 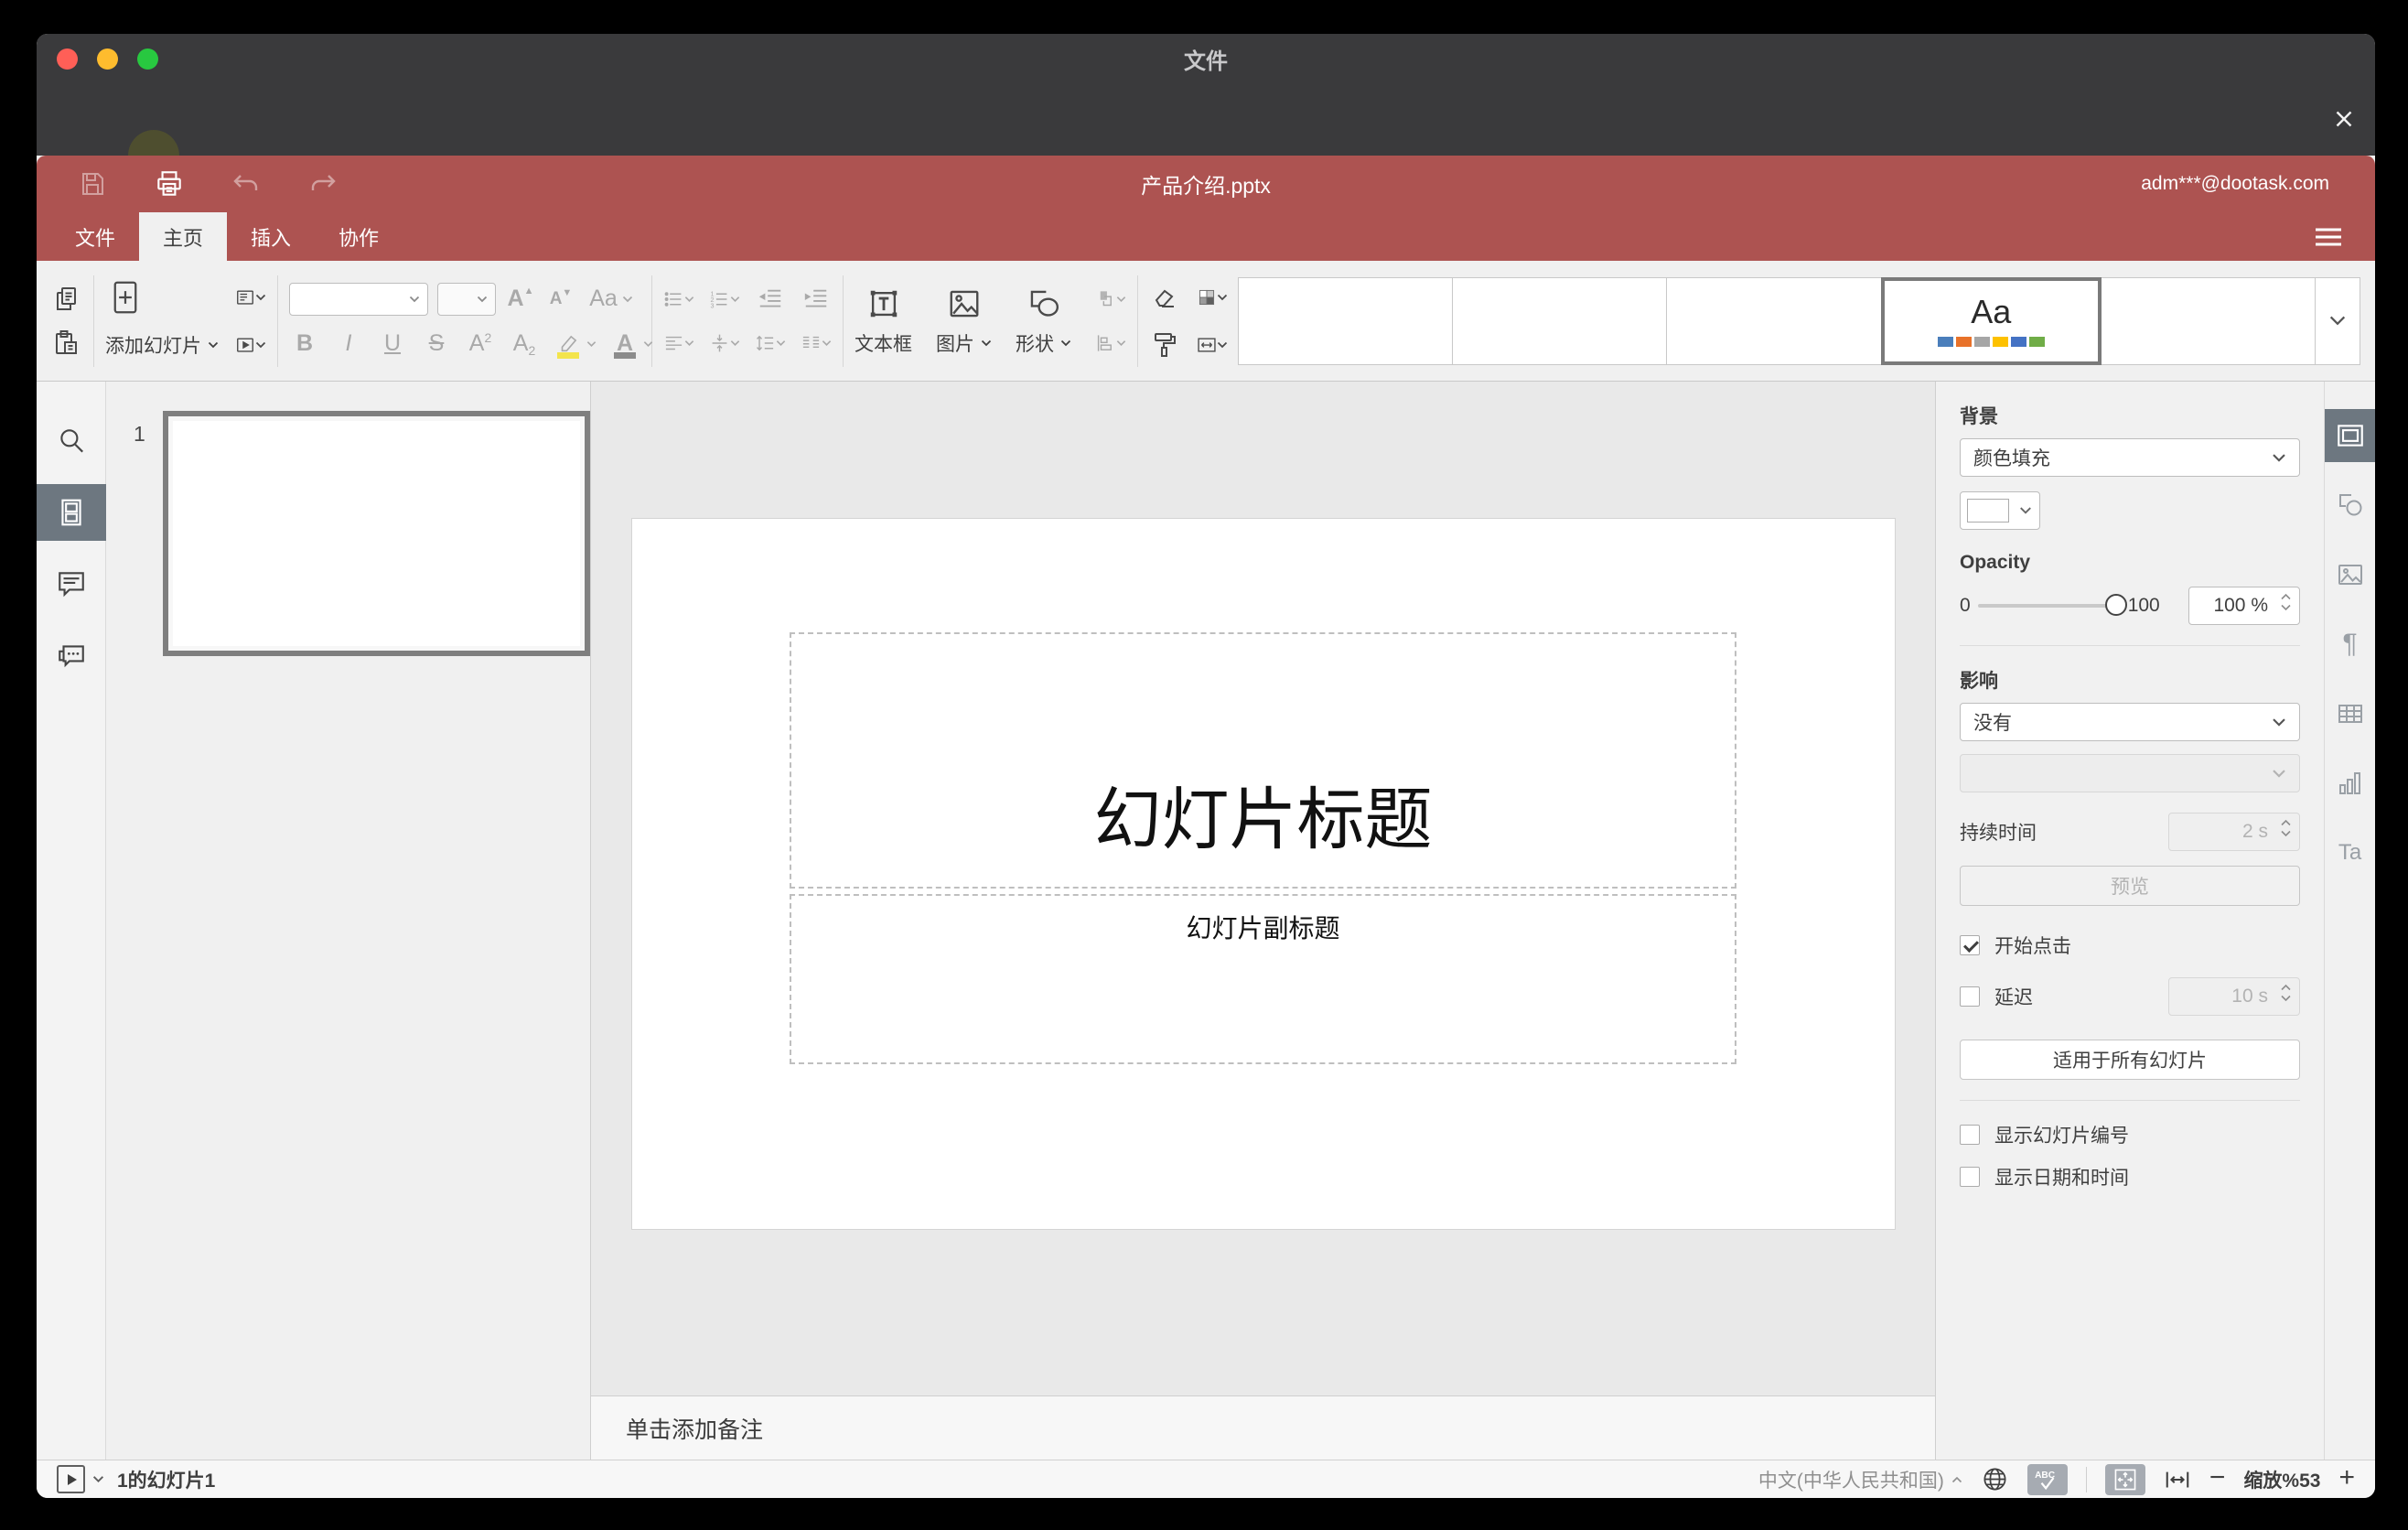 What do you see at coordinates (575, 344) in the screenshot?
I see `highlight-color-icon` at bounding box center [575, 344].